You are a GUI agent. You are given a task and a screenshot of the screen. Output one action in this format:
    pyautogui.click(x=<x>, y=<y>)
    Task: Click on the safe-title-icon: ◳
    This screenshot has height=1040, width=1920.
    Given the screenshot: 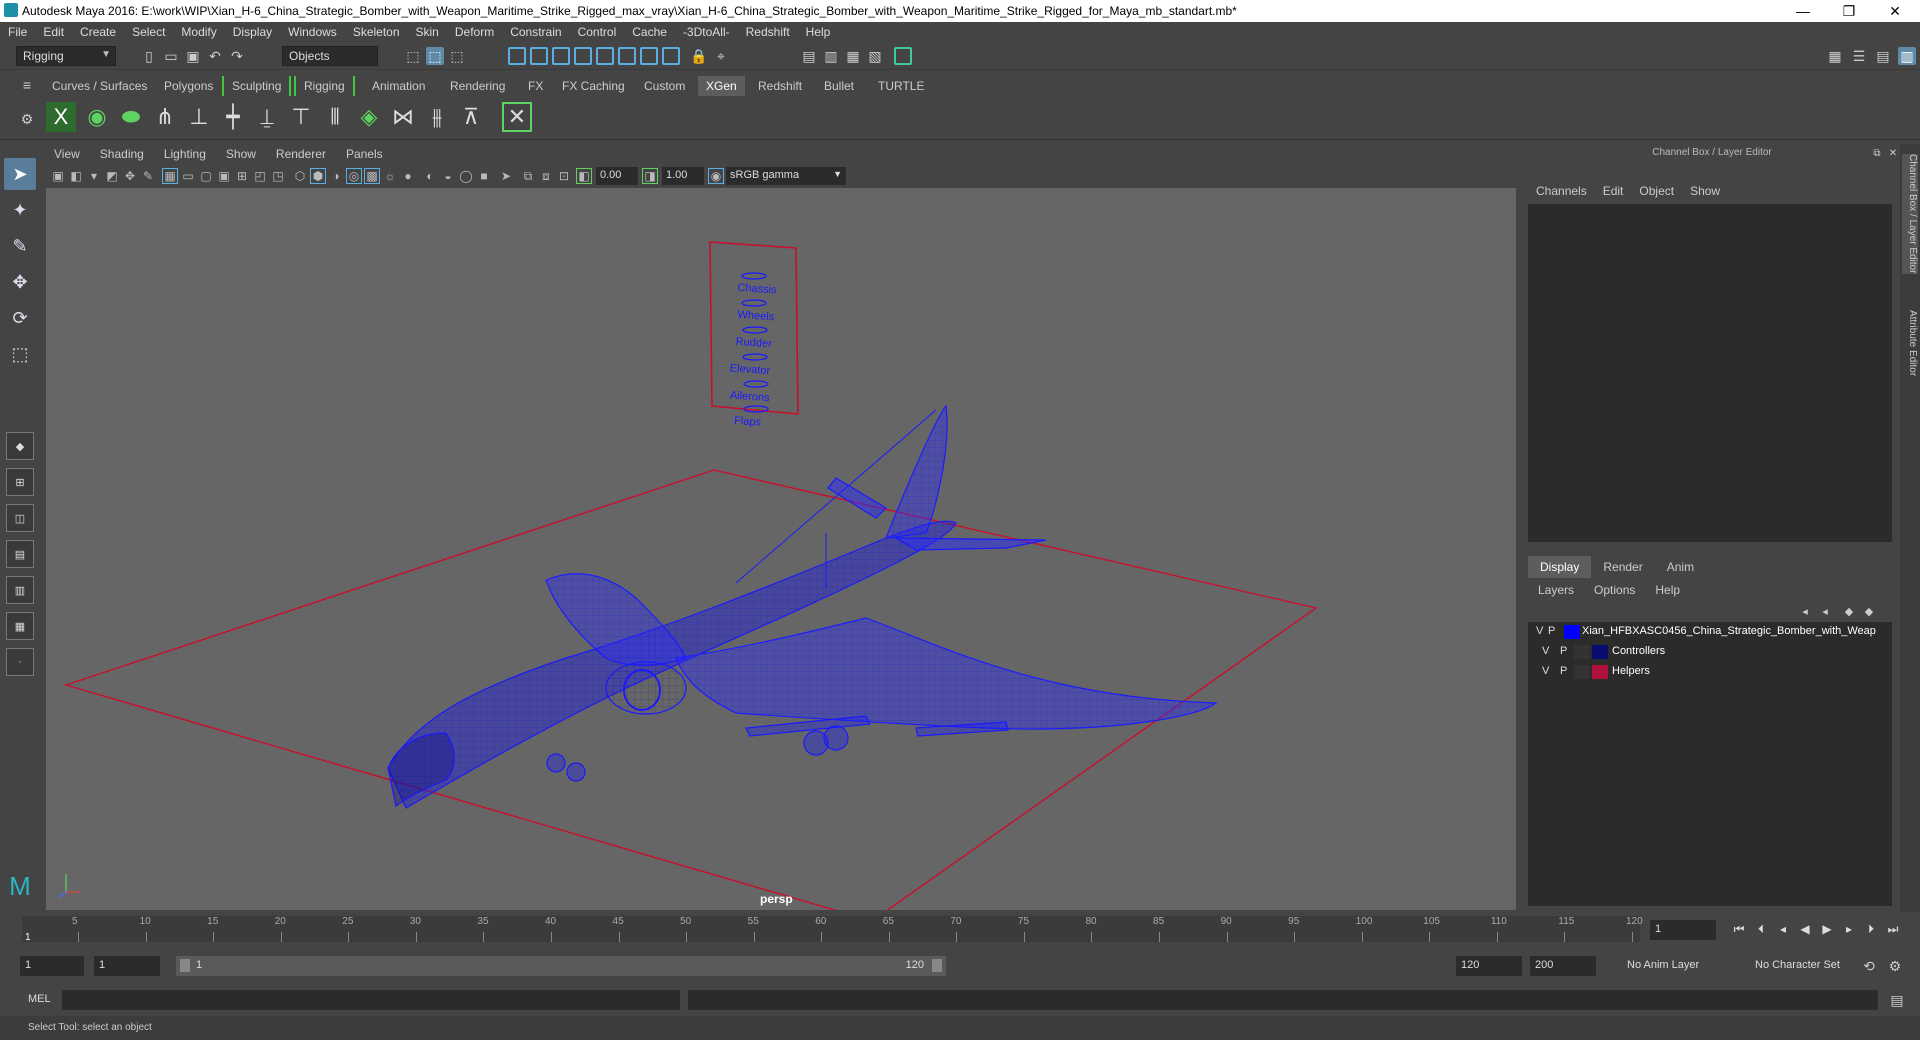 What is the action you would take?
    pyautogui.click(x=278, y=176)
    